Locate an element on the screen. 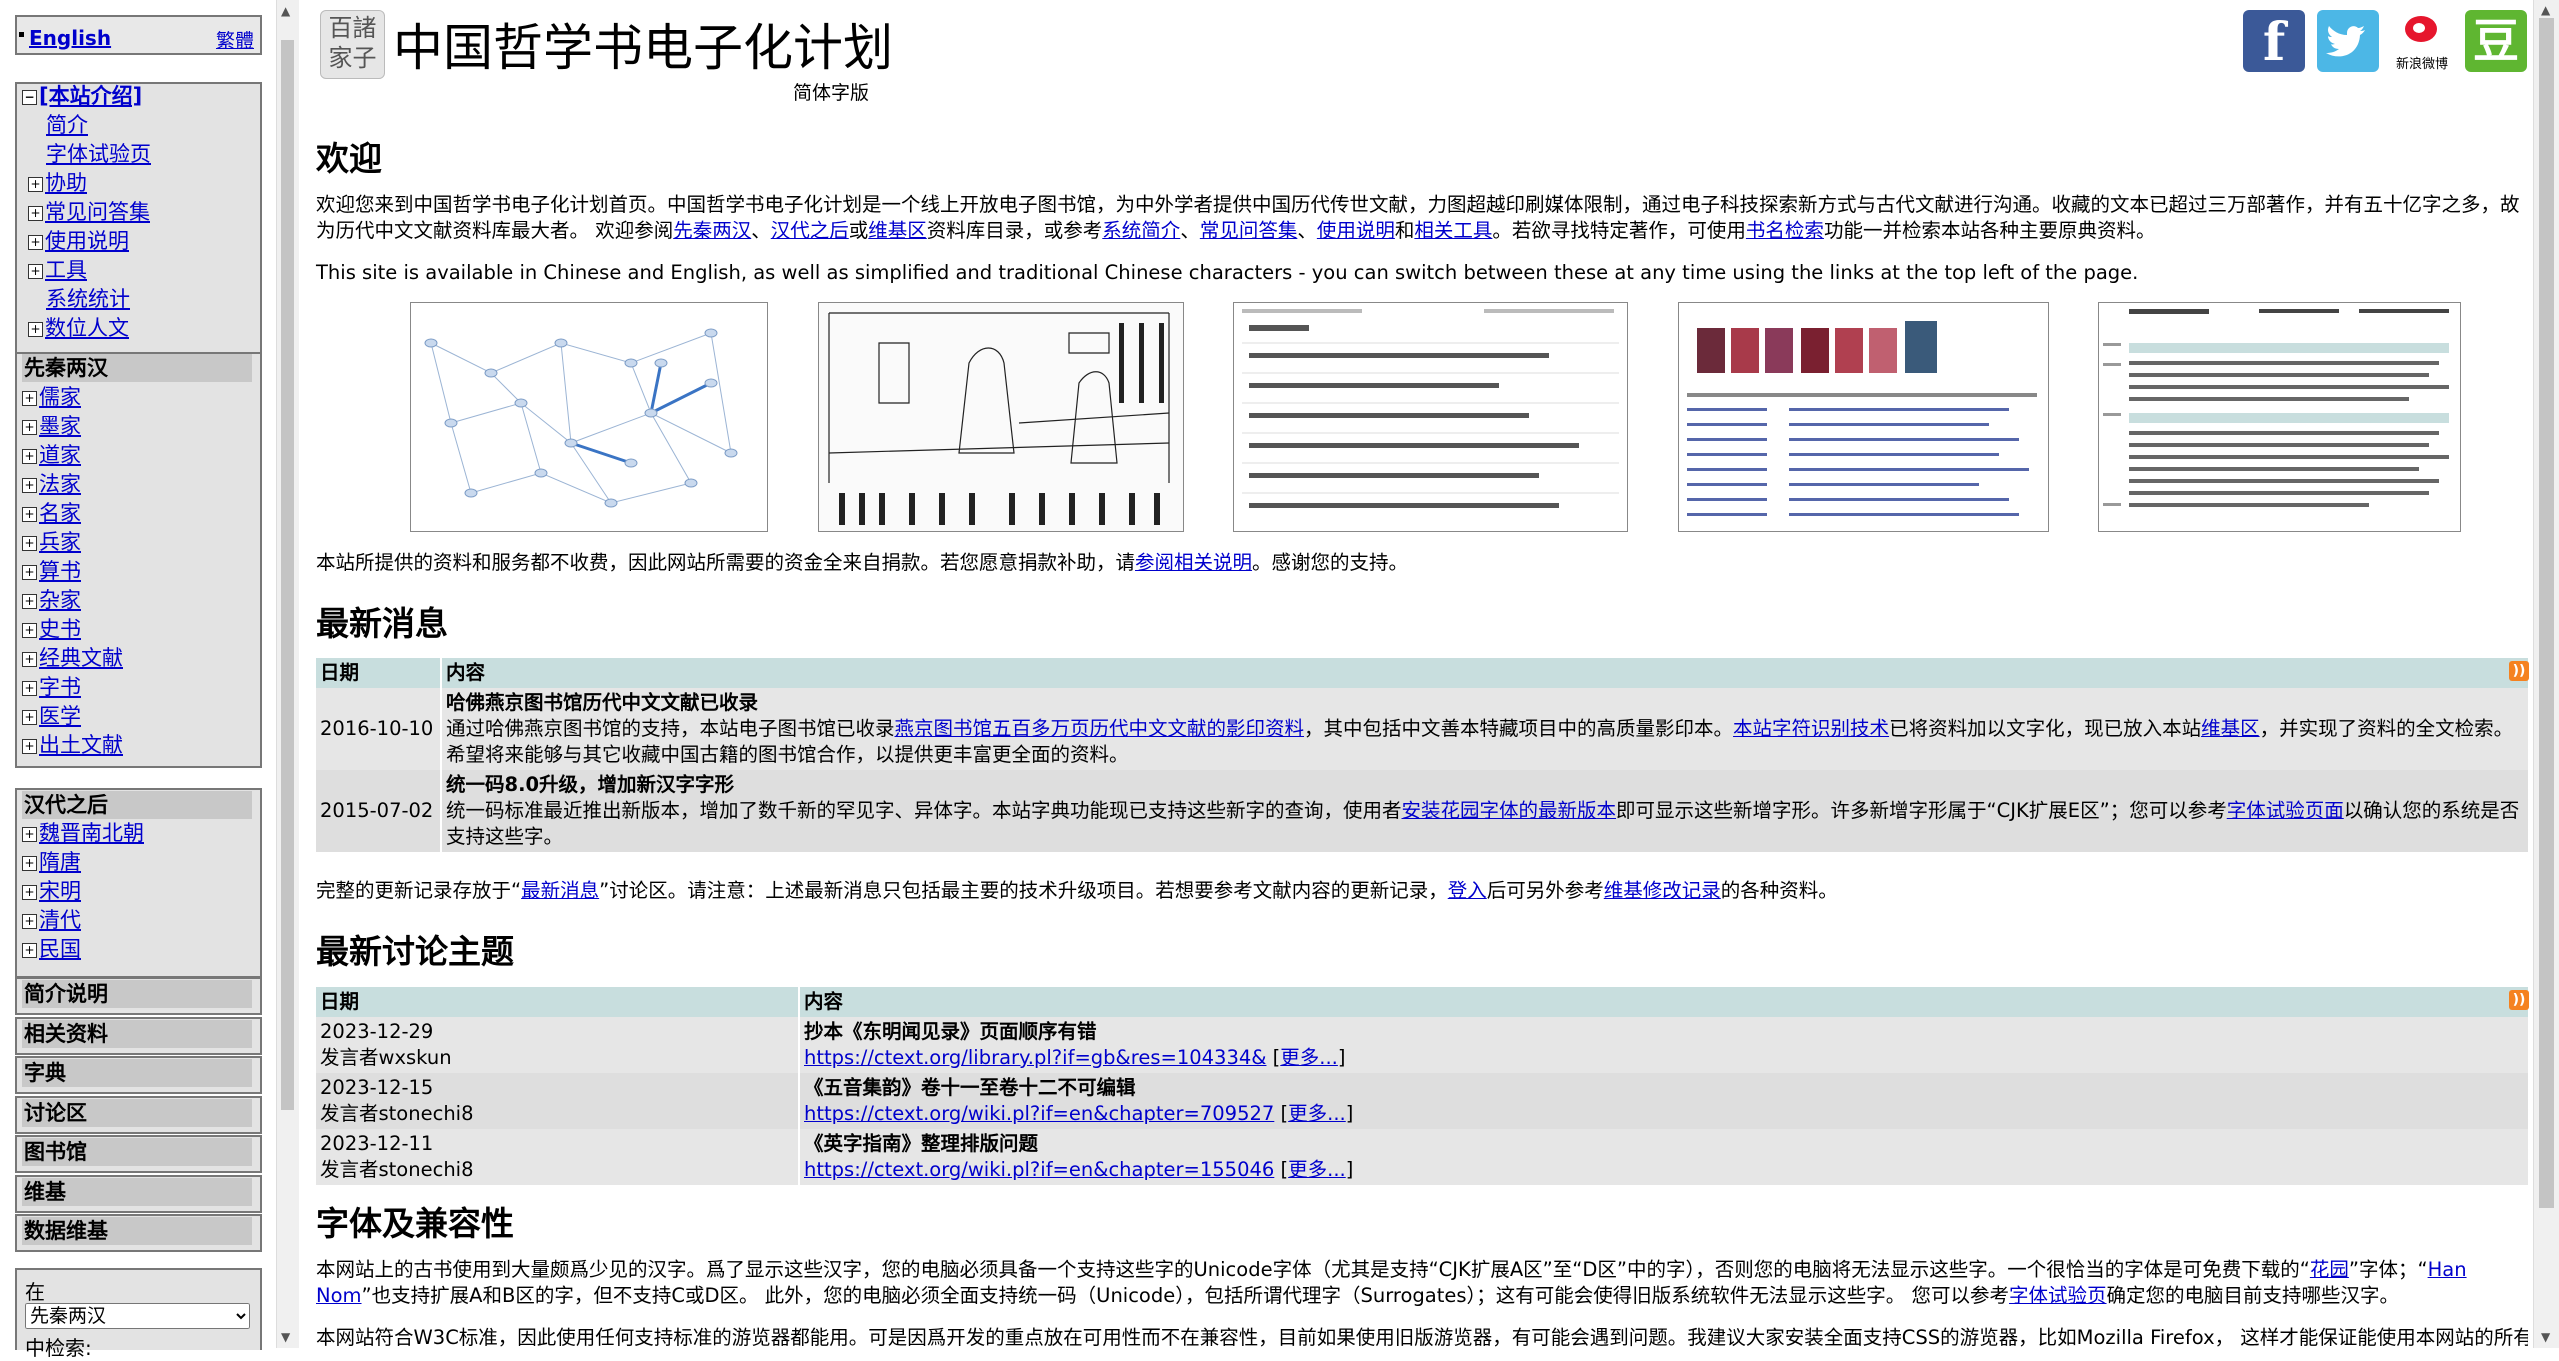  sidebar-item-pre-qin: + 经典文献 is located at coordinates (72, 658).